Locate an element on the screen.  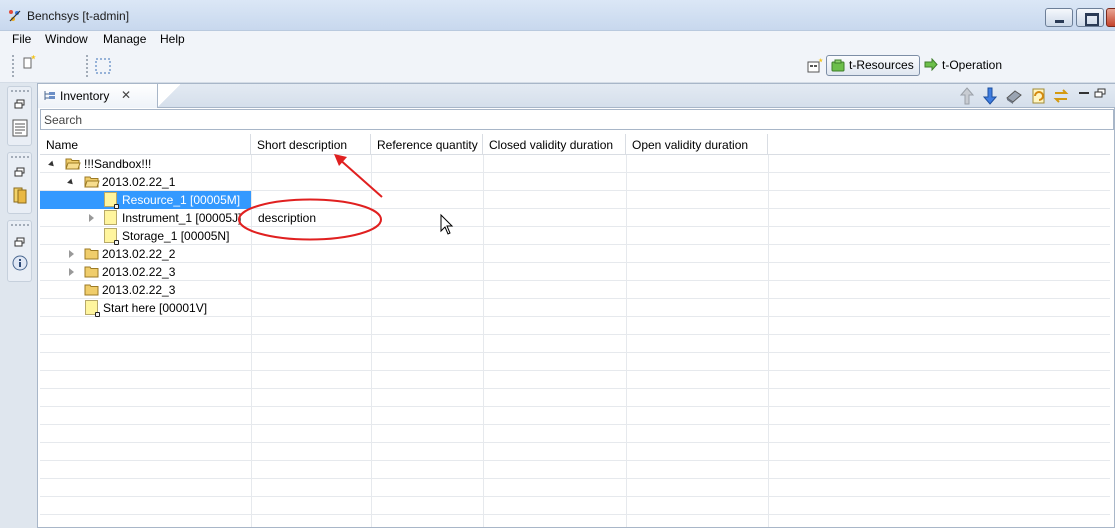
properties-icon is located at coordinates (20, 128).